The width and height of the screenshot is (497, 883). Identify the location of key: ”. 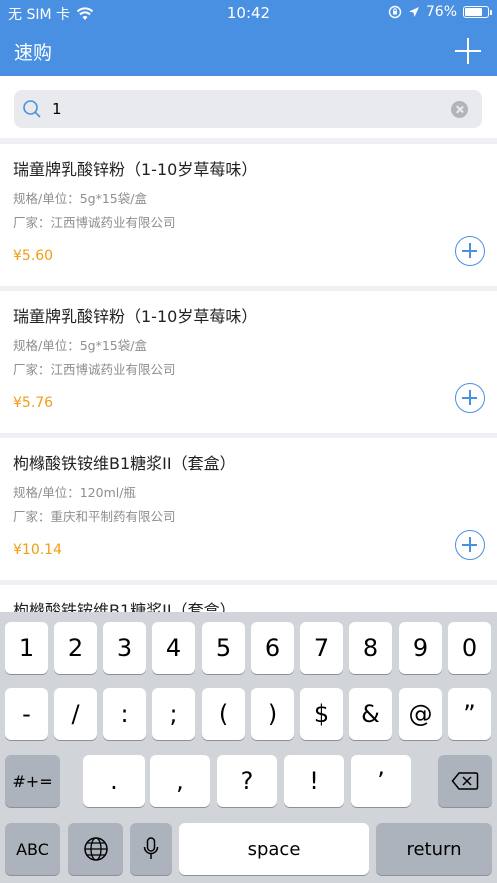
(469, 714).